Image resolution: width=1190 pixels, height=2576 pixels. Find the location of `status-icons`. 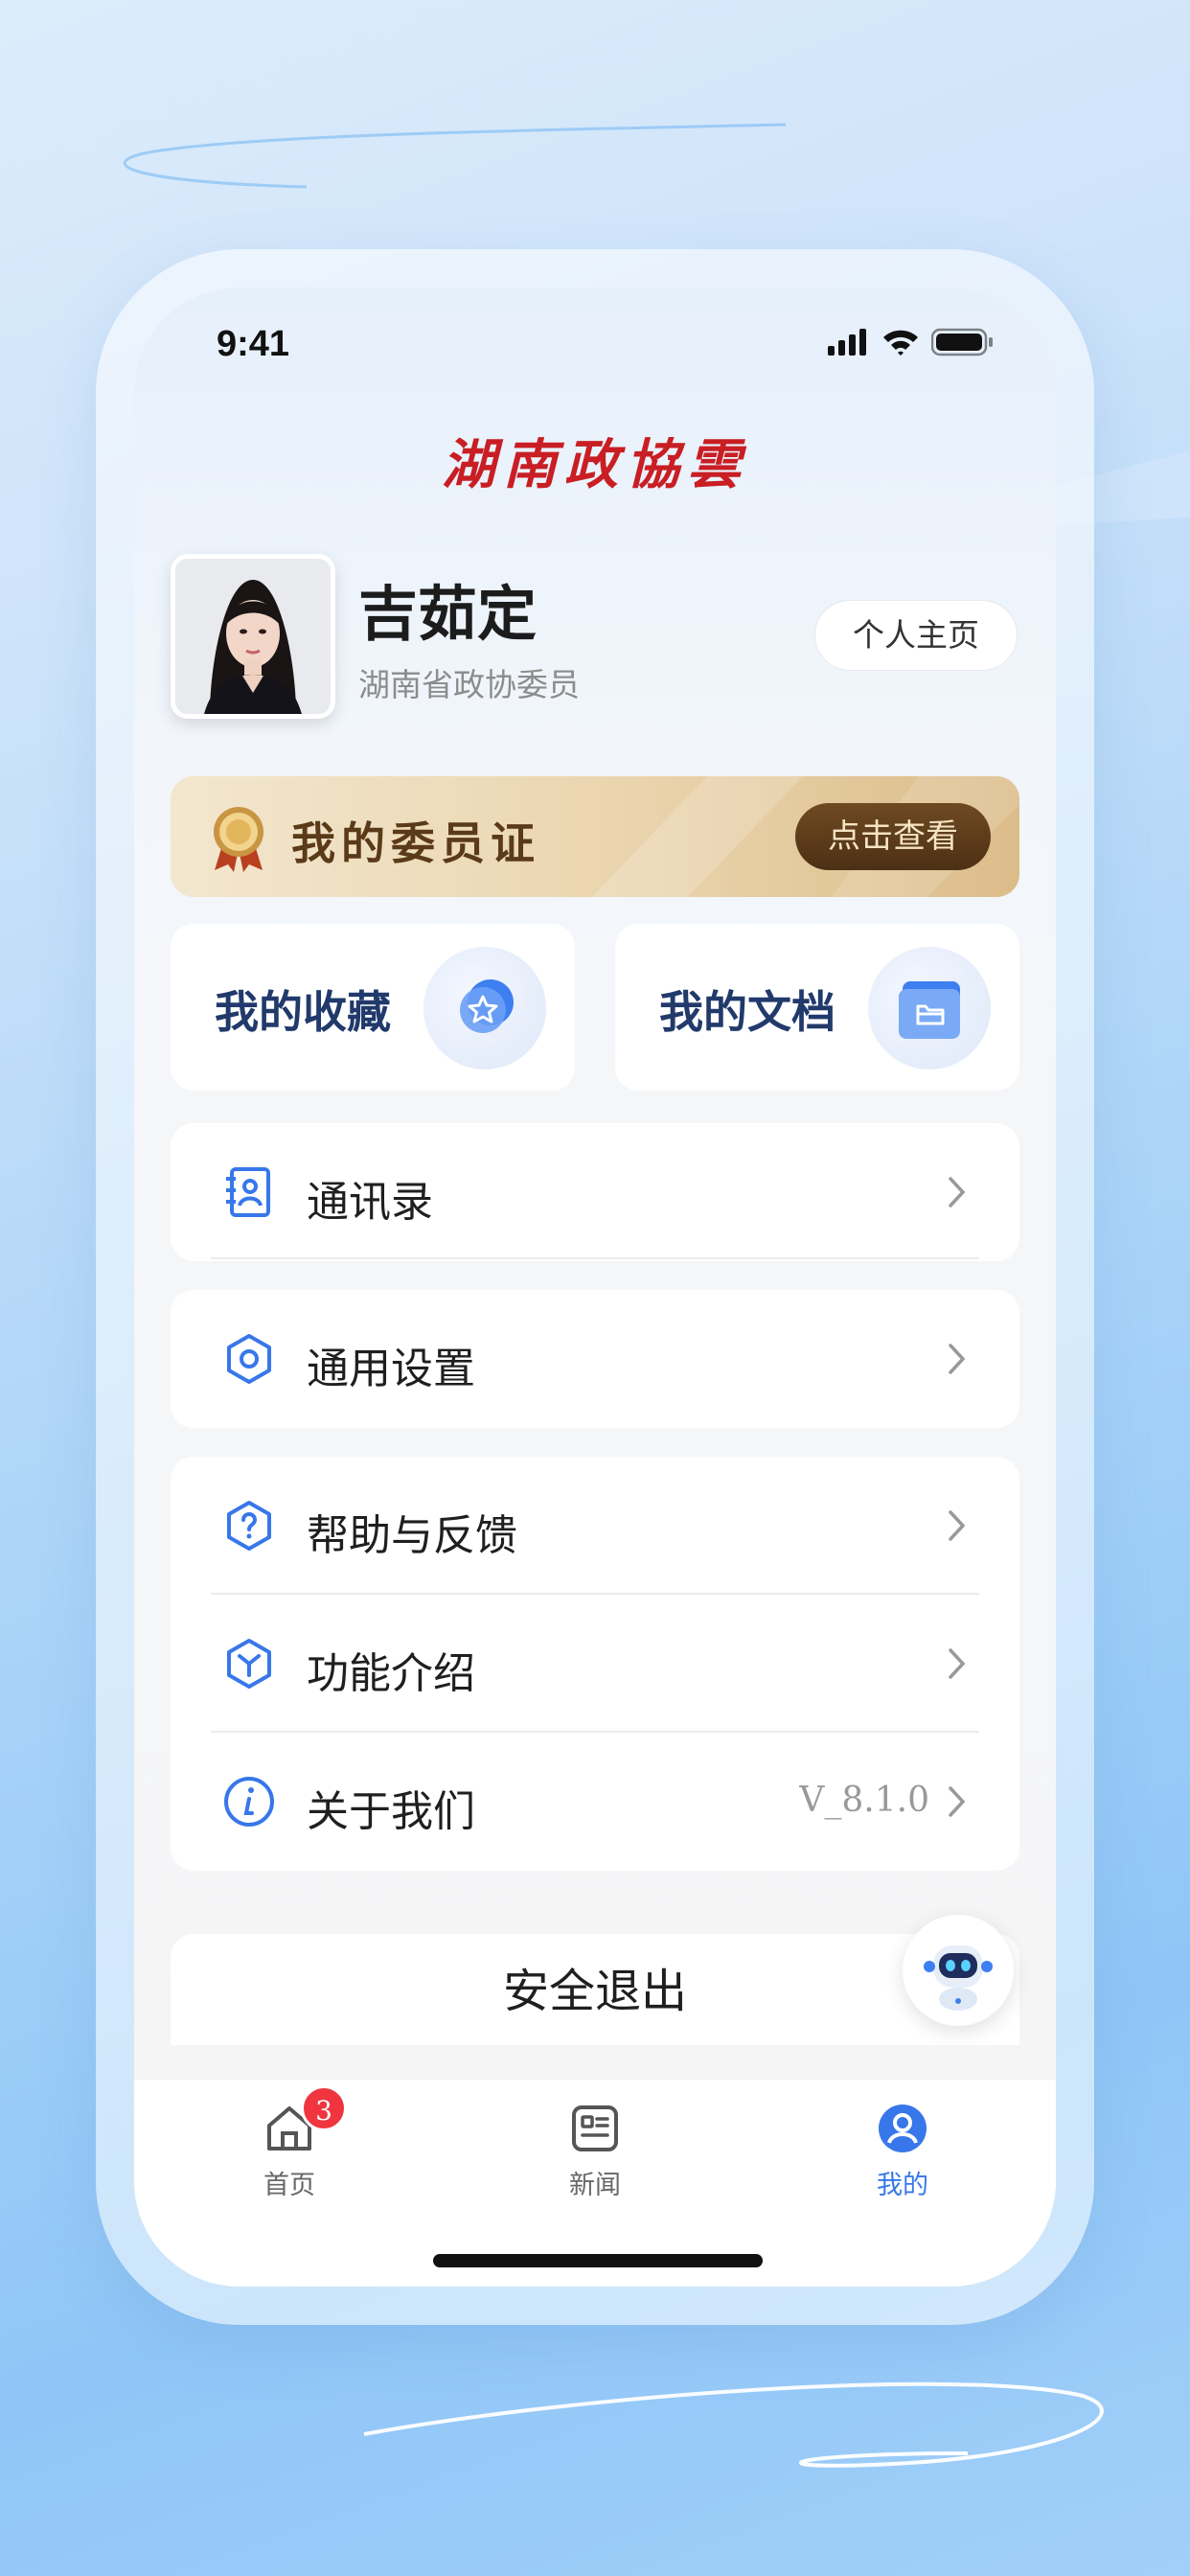

status-icons is located at coordinates (912, 342).